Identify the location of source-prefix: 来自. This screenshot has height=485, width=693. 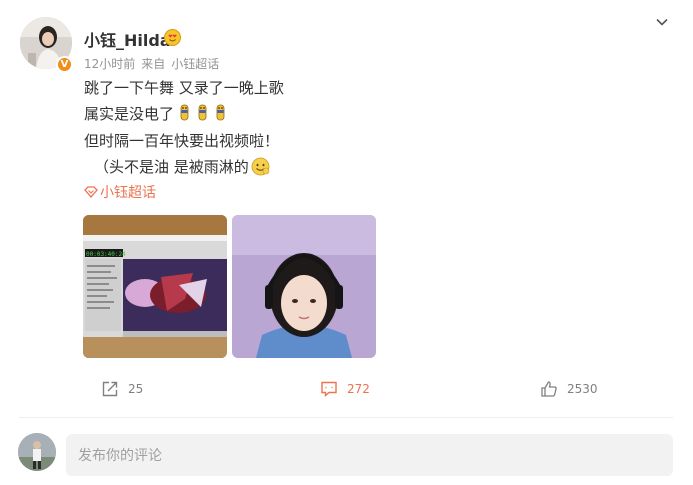
(153, 64).